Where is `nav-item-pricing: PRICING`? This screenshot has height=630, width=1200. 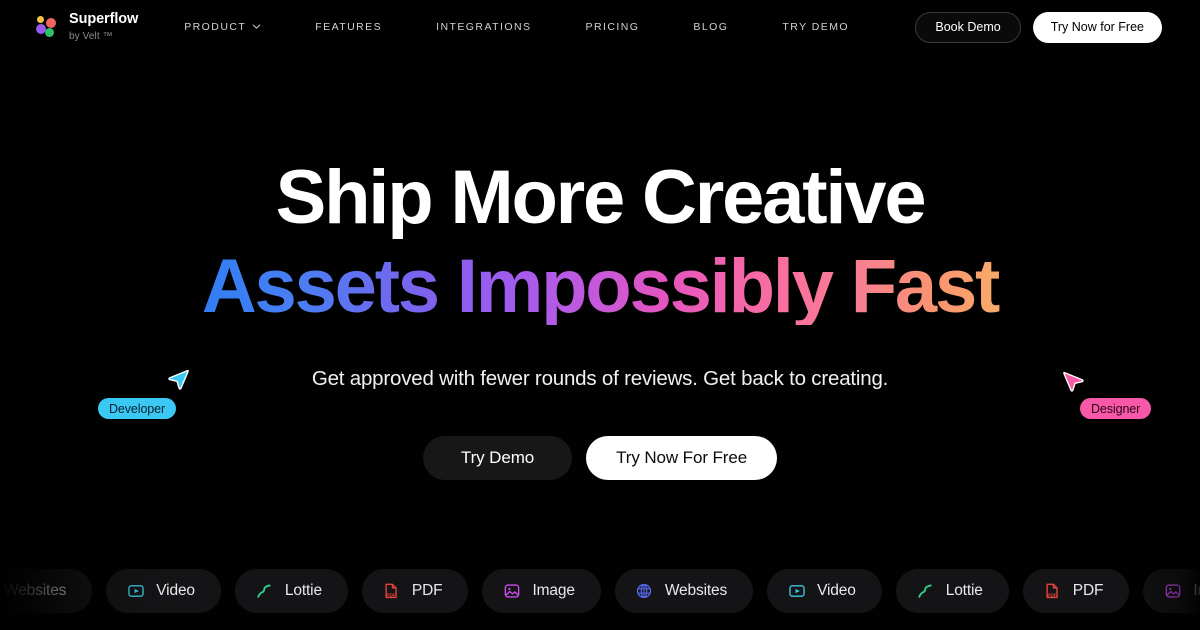
nav-item-pricing: PRICING is located at coordinates (612, 27).